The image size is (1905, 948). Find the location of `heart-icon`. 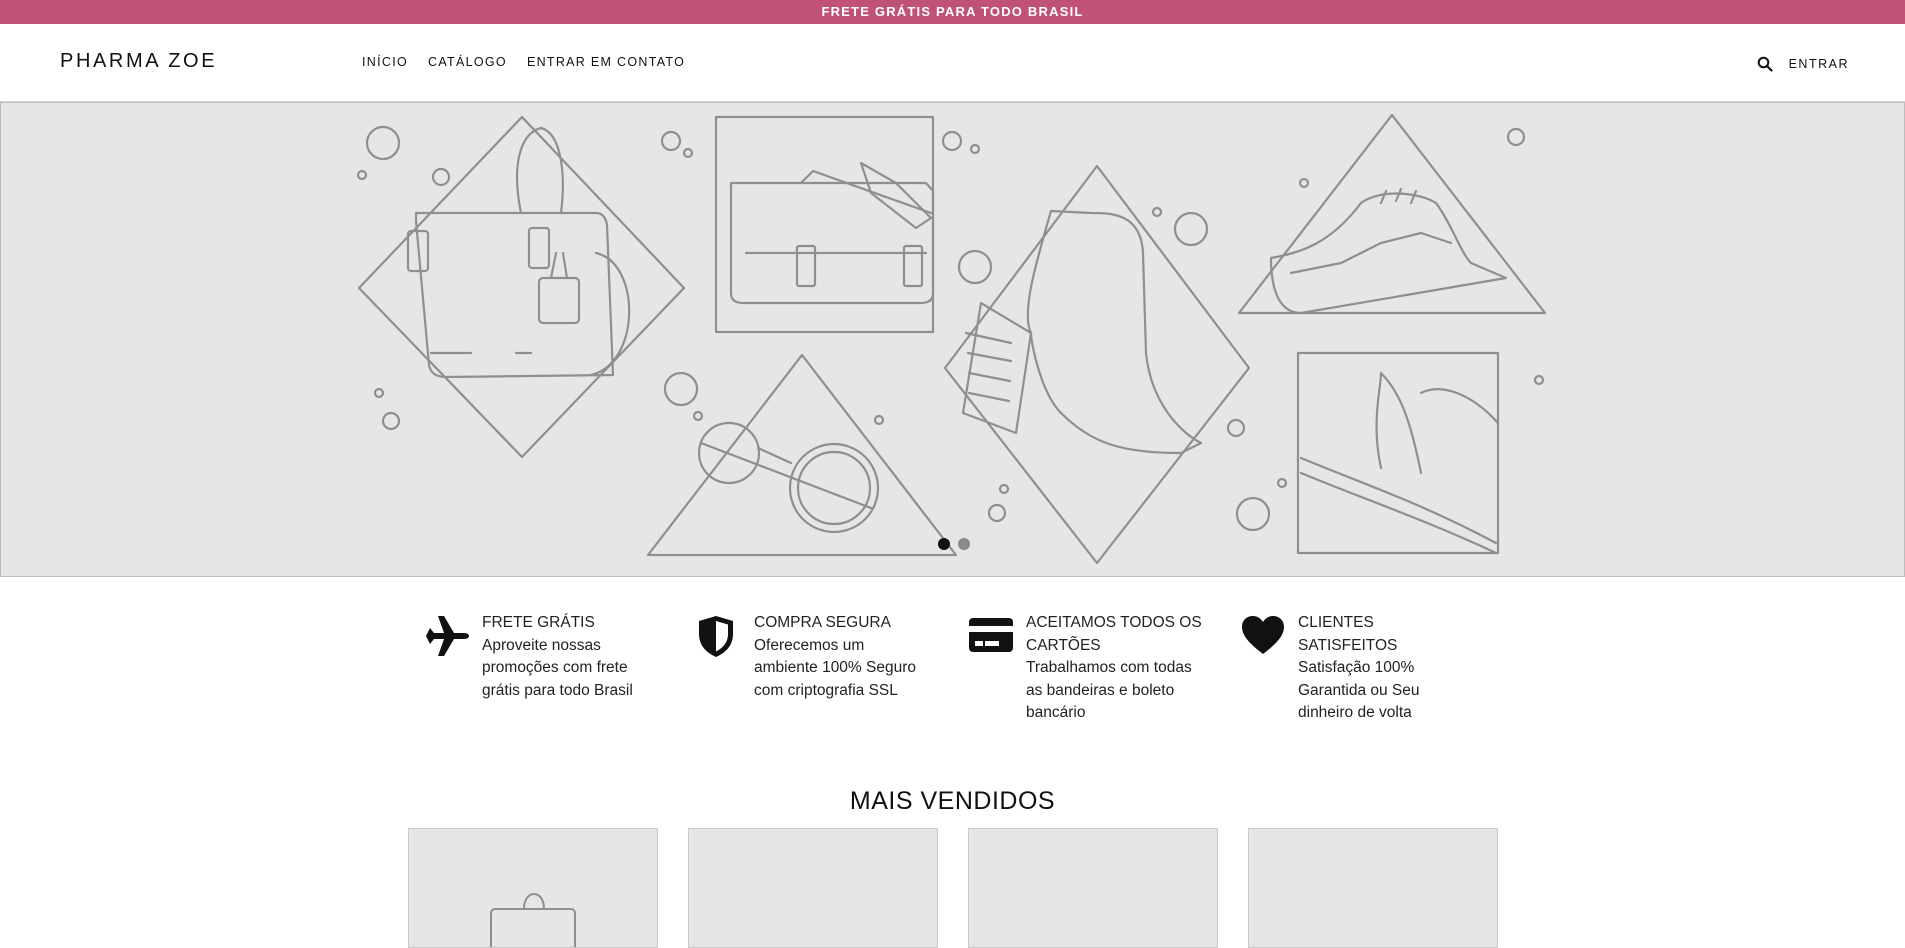

heart-icon is located at coordinates (1269, 668).